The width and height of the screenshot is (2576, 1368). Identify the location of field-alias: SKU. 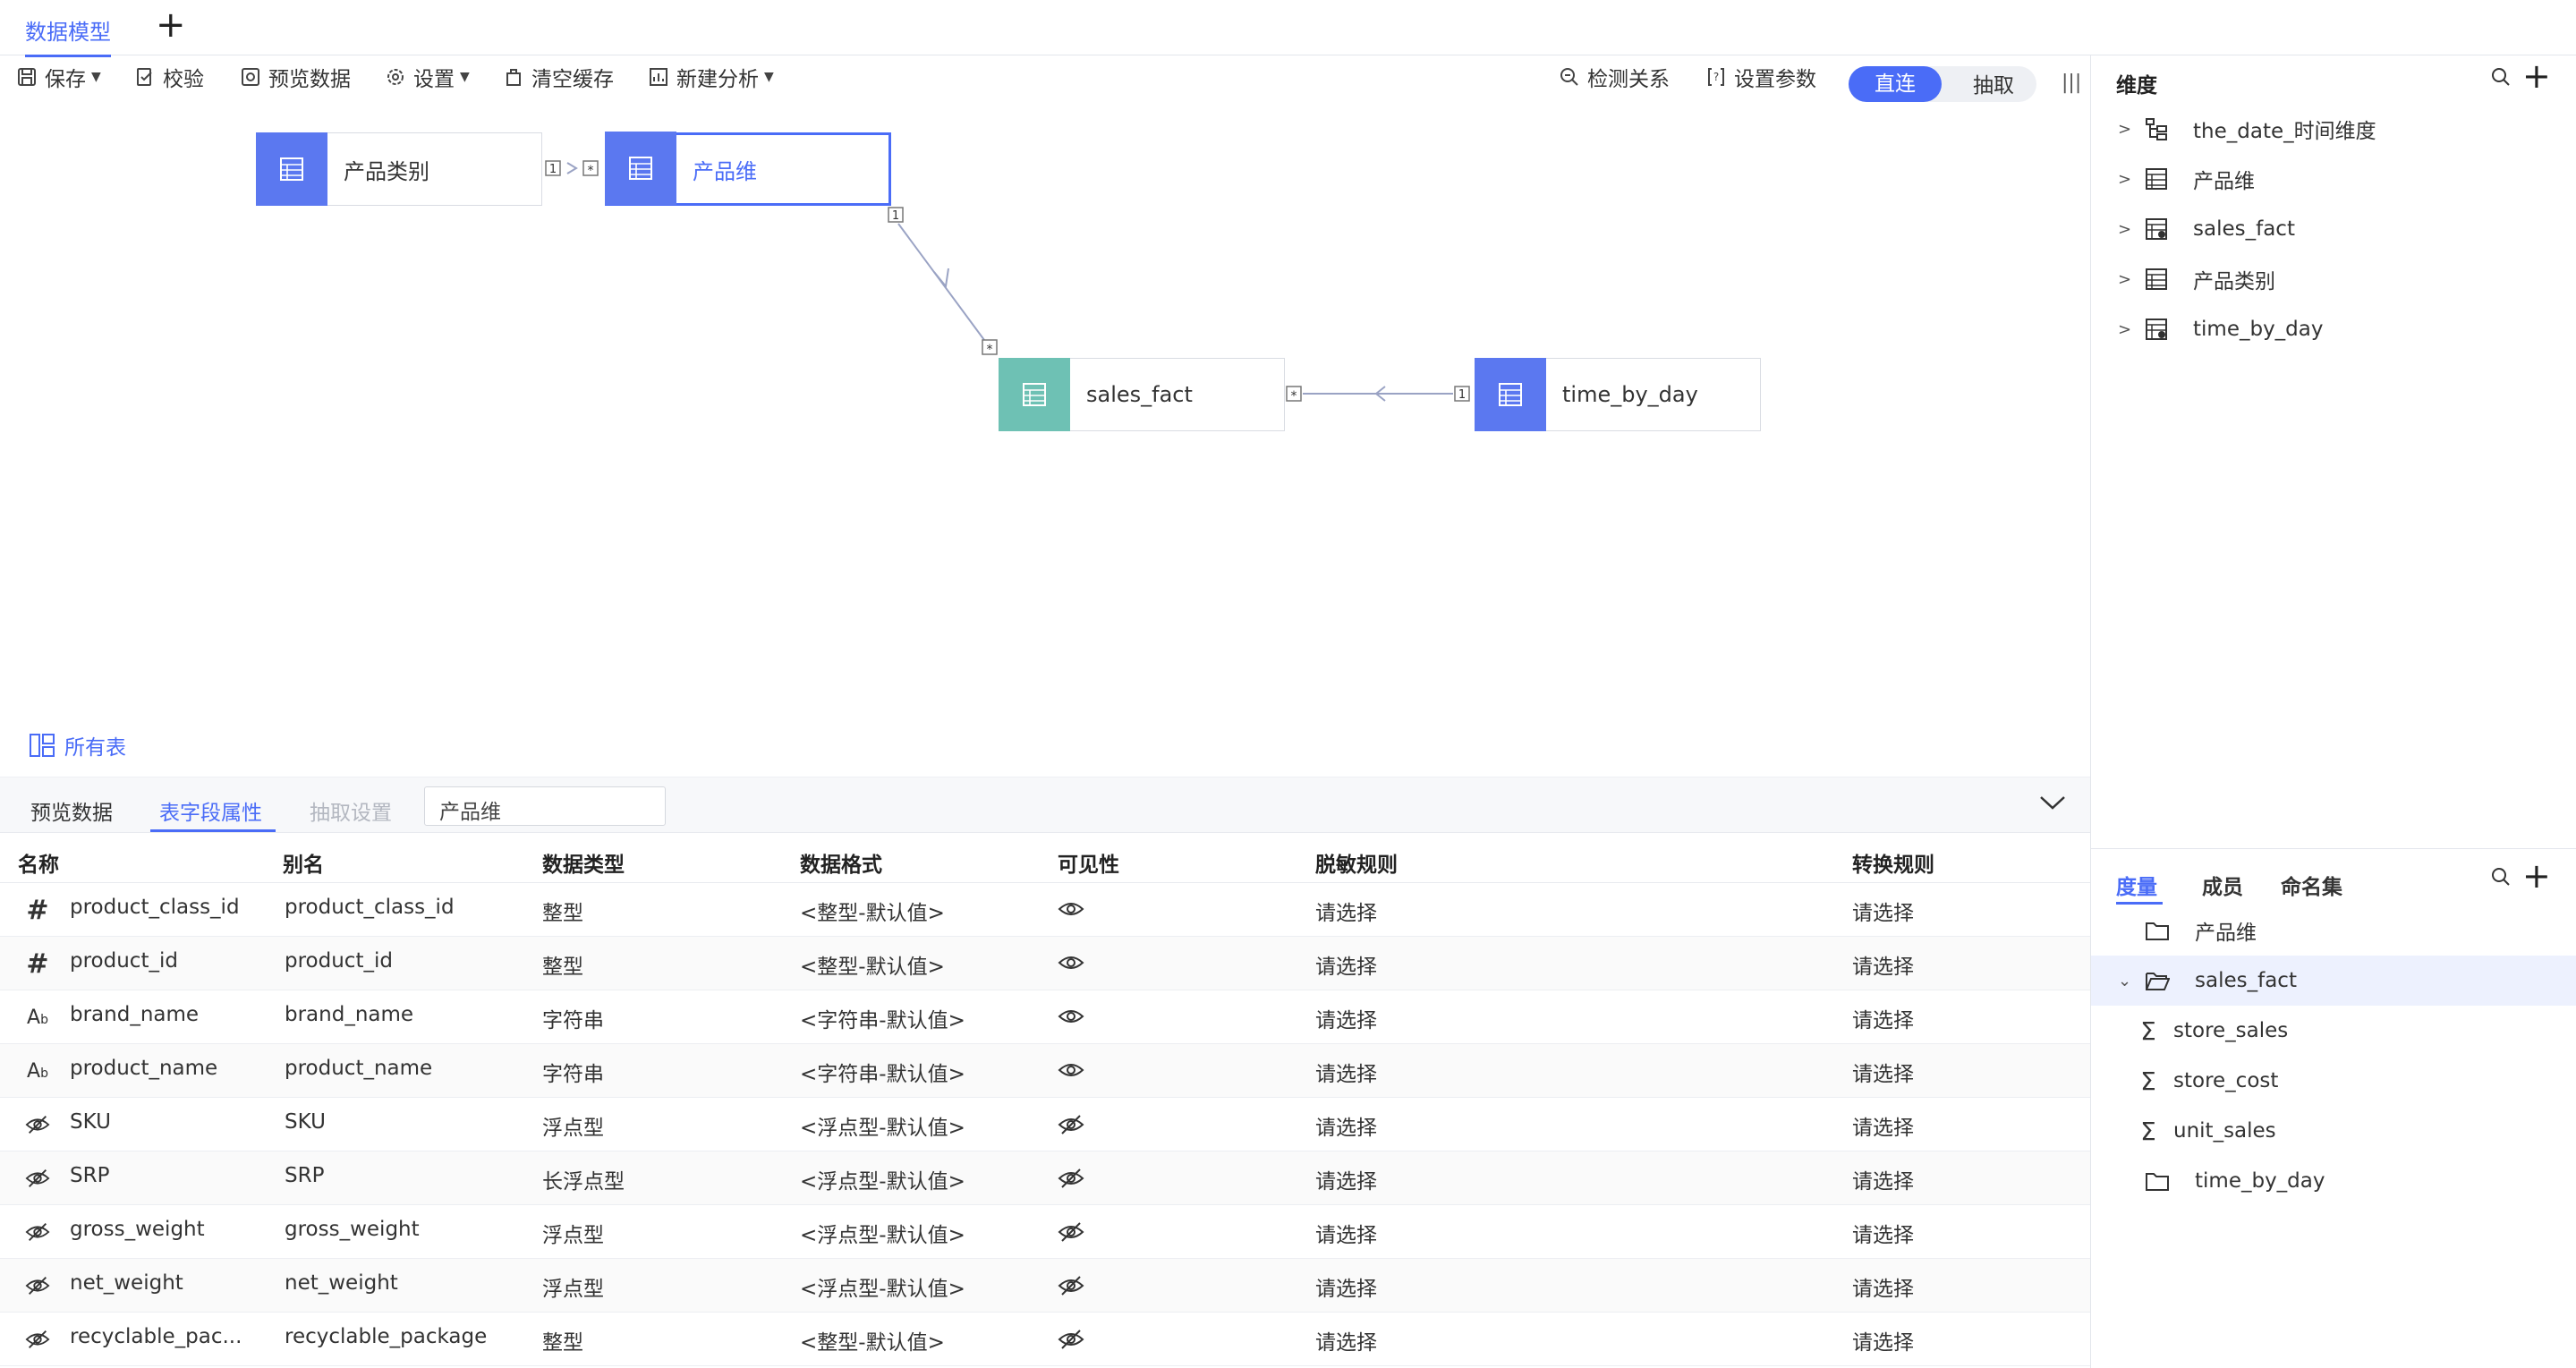
(305, 1122).